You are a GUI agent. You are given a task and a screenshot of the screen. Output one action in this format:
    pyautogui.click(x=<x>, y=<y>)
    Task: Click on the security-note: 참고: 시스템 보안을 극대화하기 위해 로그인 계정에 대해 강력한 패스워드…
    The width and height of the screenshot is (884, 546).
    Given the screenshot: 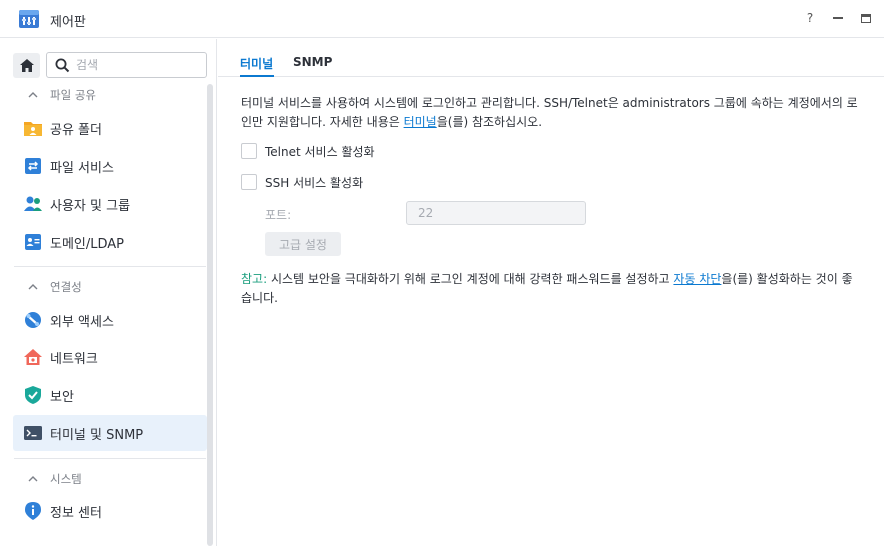 What is the action you would take?
    pyautogui.click(x=562, y=289)
    